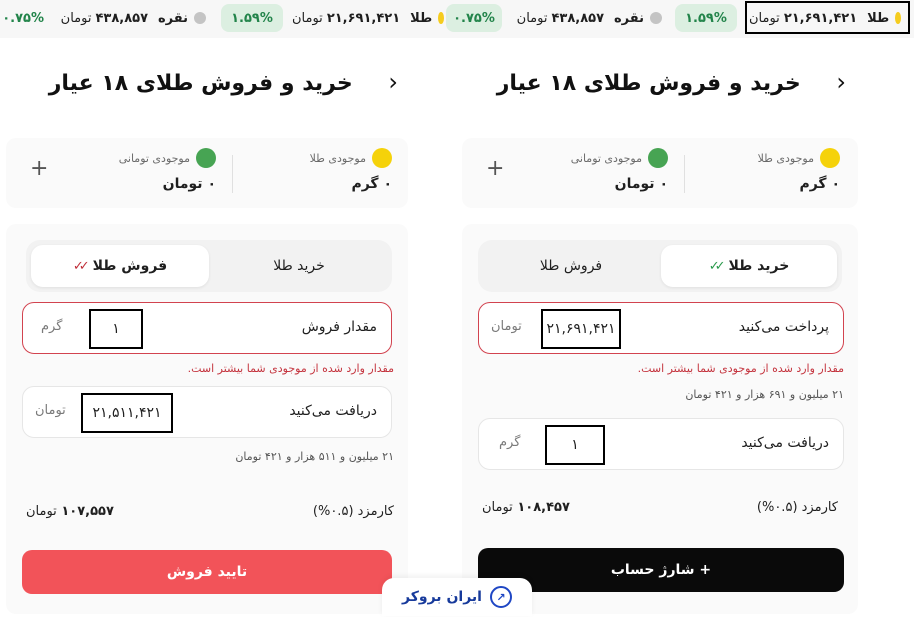 The height and width of the screenshot is (617, 914). I want to click on trade-tabs: خرید طلا فروش طلا ✓✓, so click(209, 266).